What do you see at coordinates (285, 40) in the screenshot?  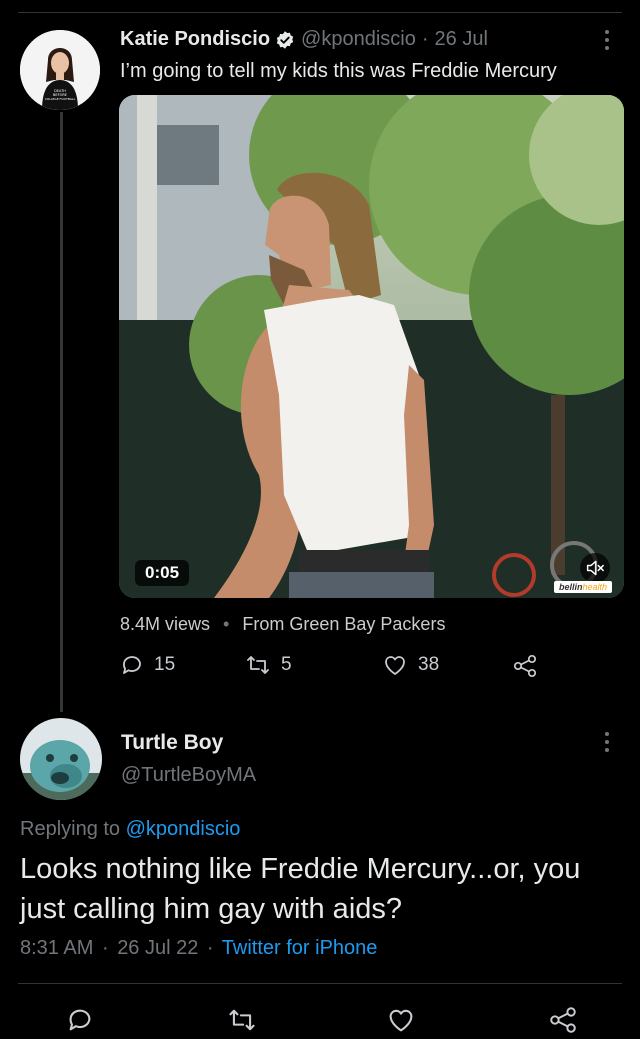 I see `verified-badge-icon` at bounding box center [285, 40].